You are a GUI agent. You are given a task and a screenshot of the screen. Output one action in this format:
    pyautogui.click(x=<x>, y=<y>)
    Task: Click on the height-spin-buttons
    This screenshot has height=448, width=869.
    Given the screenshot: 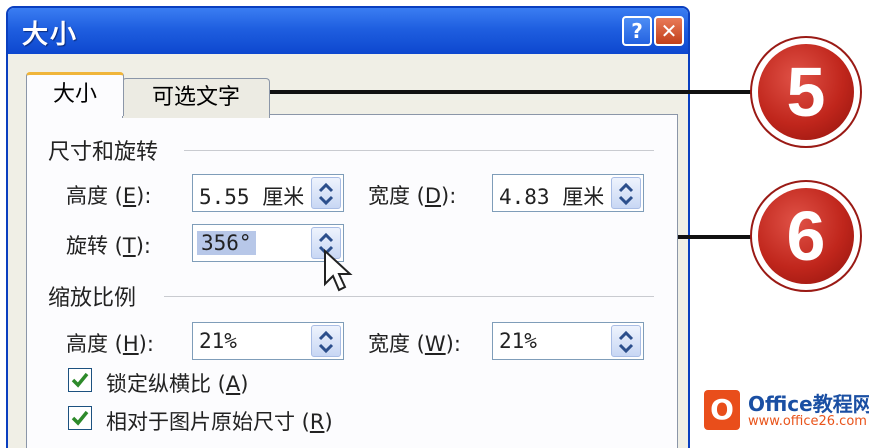 What is the action you would take?
    pyautogui.click(x=326, y=193)
    